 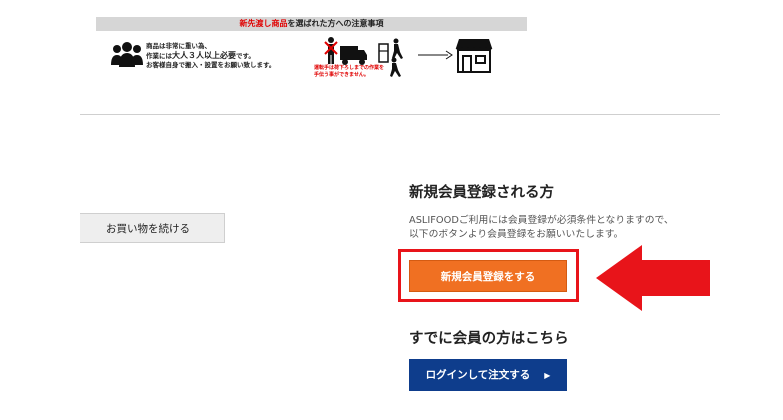 I want to click on member-section-title: すでに会員の方はこちら, so click(x=489, y=339).